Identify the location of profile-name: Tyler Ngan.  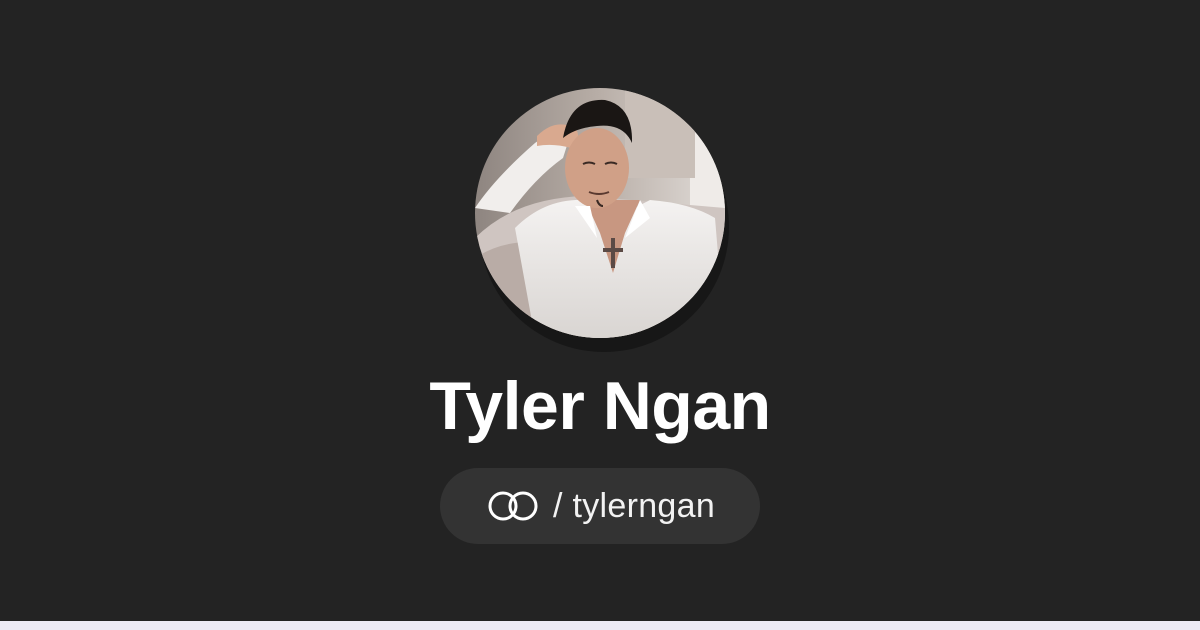
(600, 406).